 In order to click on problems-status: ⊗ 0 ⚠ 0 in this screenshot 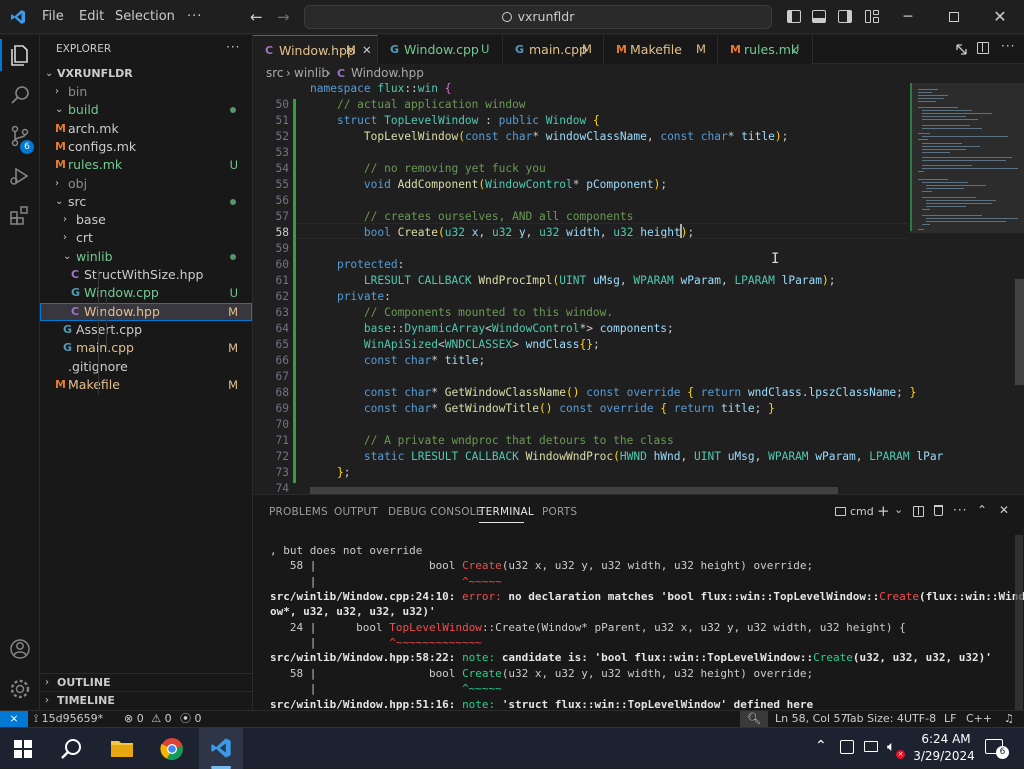, I will do `click(148, 719)`.